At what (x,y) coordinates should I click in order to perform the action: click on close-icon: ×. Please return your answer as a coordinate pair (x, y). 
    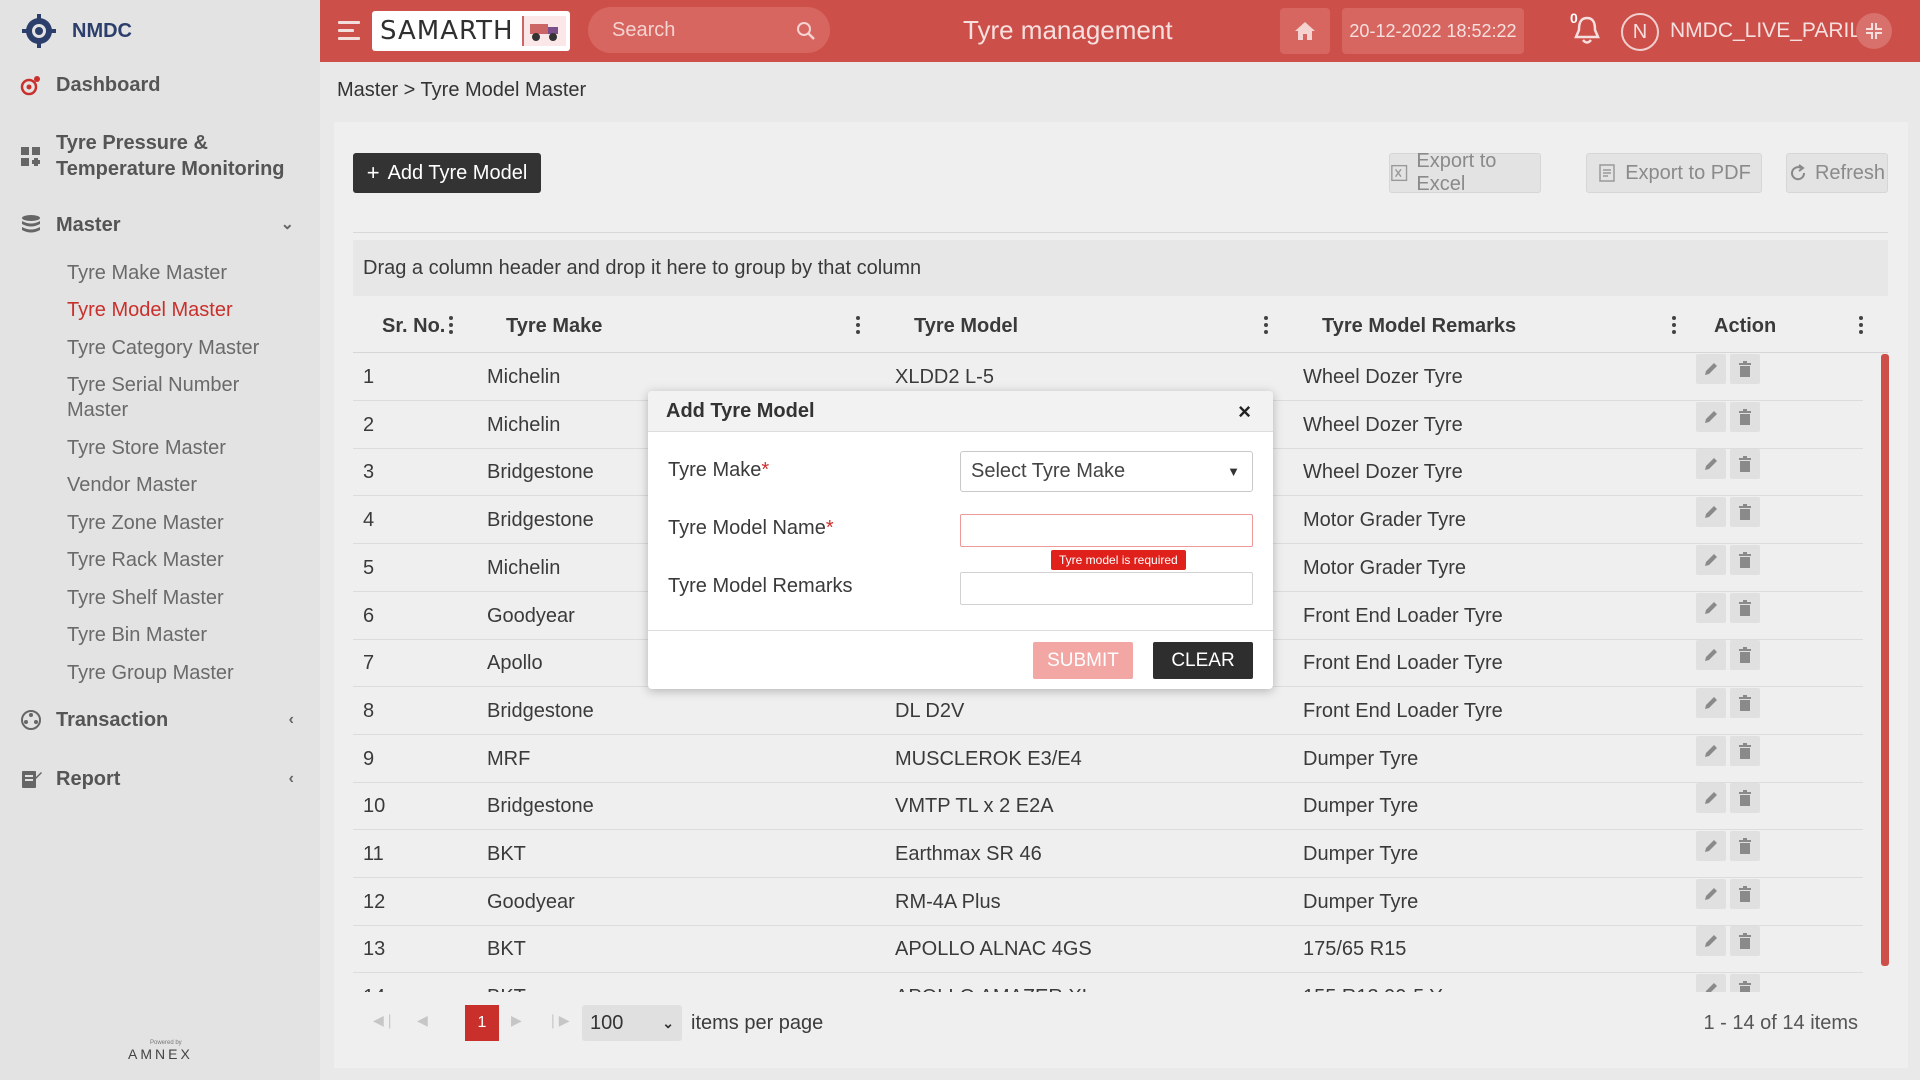
    Looking at the image, I should click on (1244, 412).